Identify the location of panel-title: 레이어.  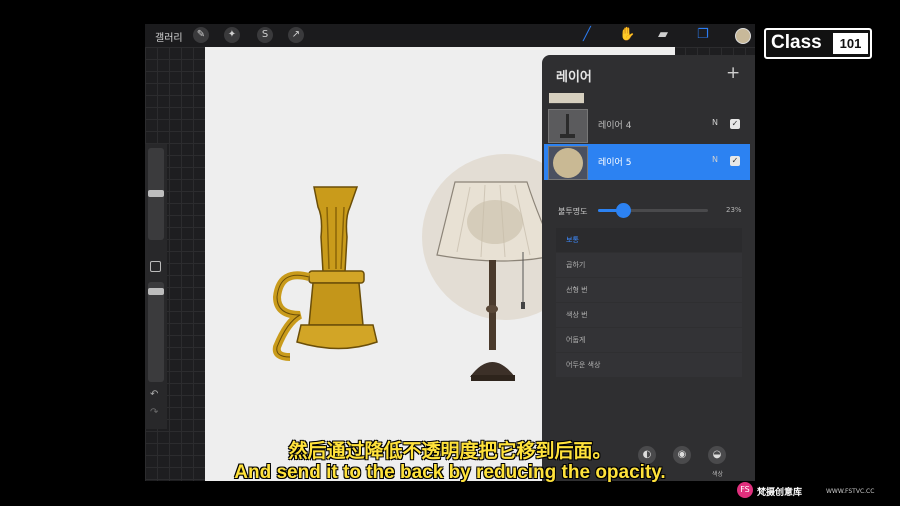
(574, 77).